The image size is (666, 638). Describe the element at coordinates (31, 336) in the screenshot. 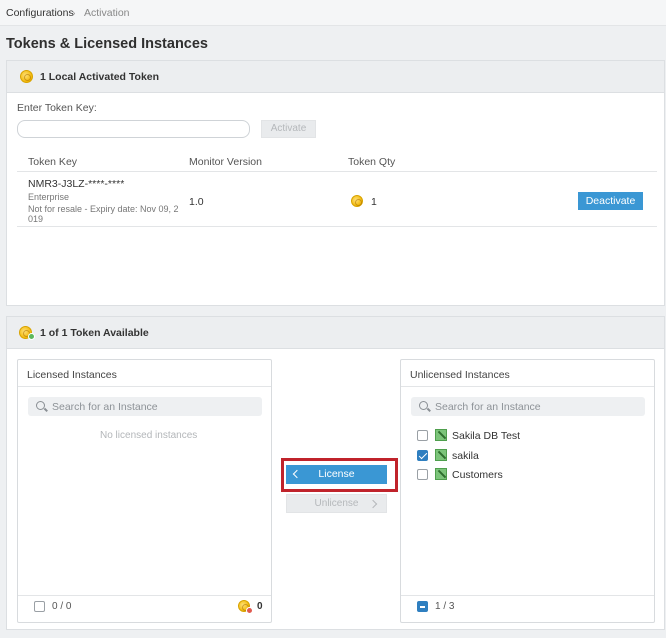

I see `available-check-icon` at that location.